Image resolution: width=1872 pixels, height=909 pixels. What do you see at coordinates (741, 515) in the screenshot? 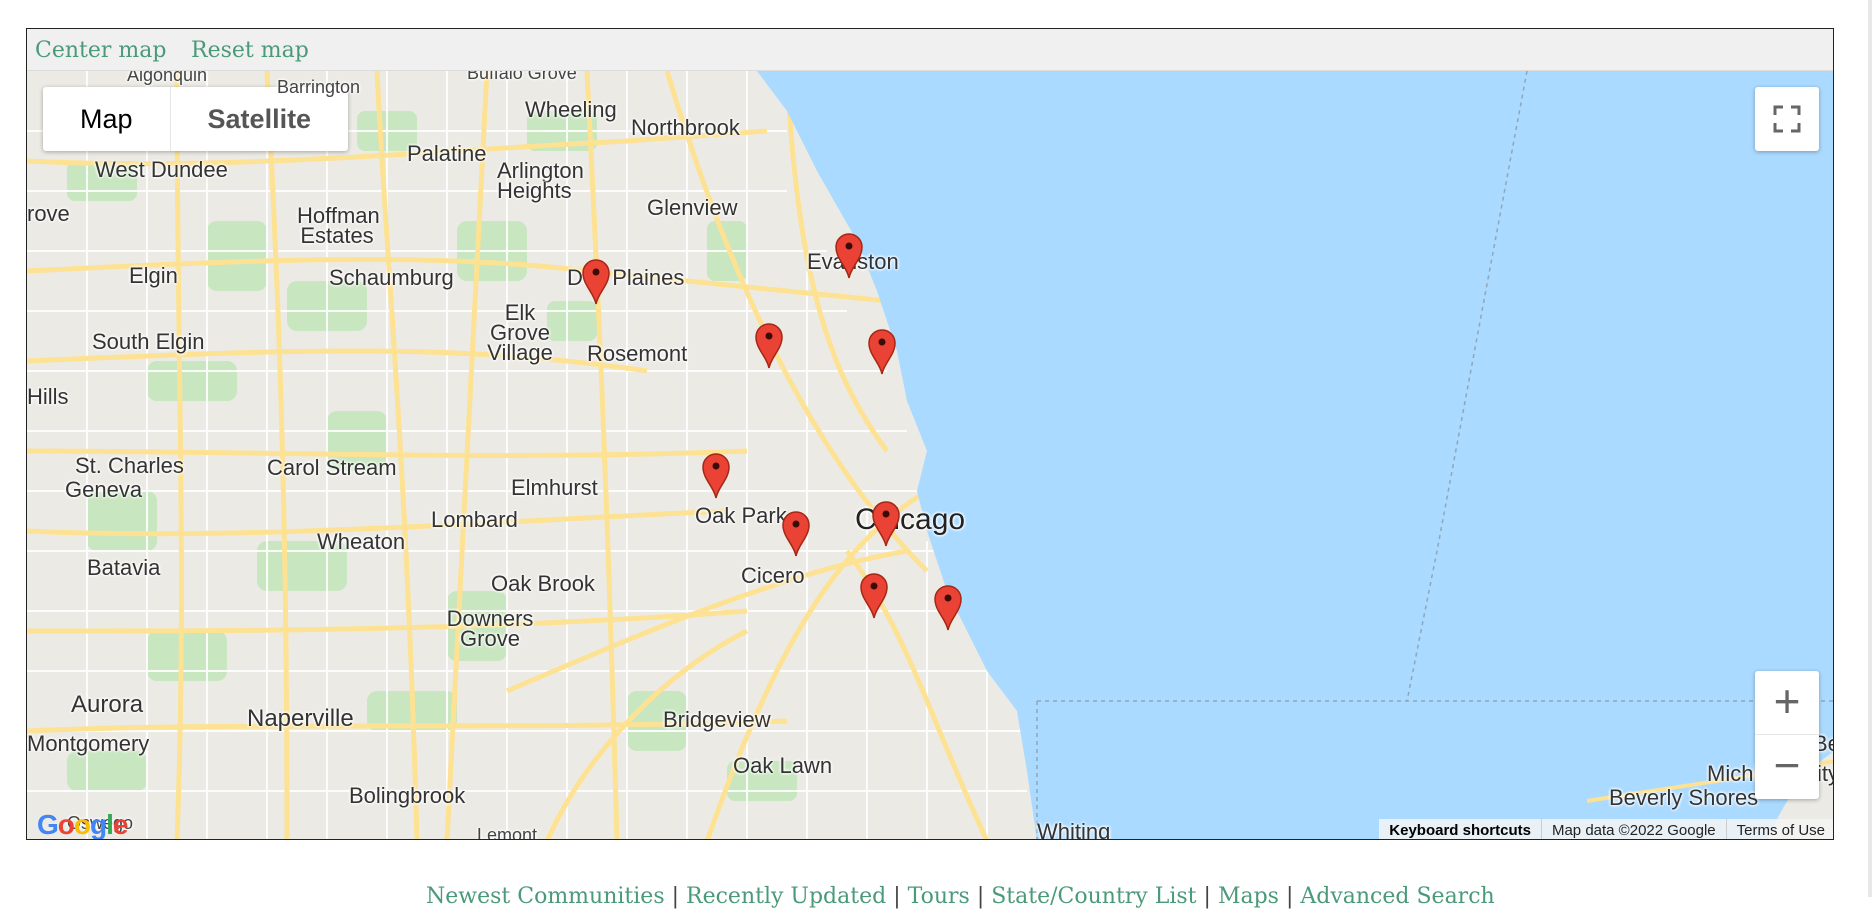
I see `map-label: Oak Park` at bounding box center [741, 515].